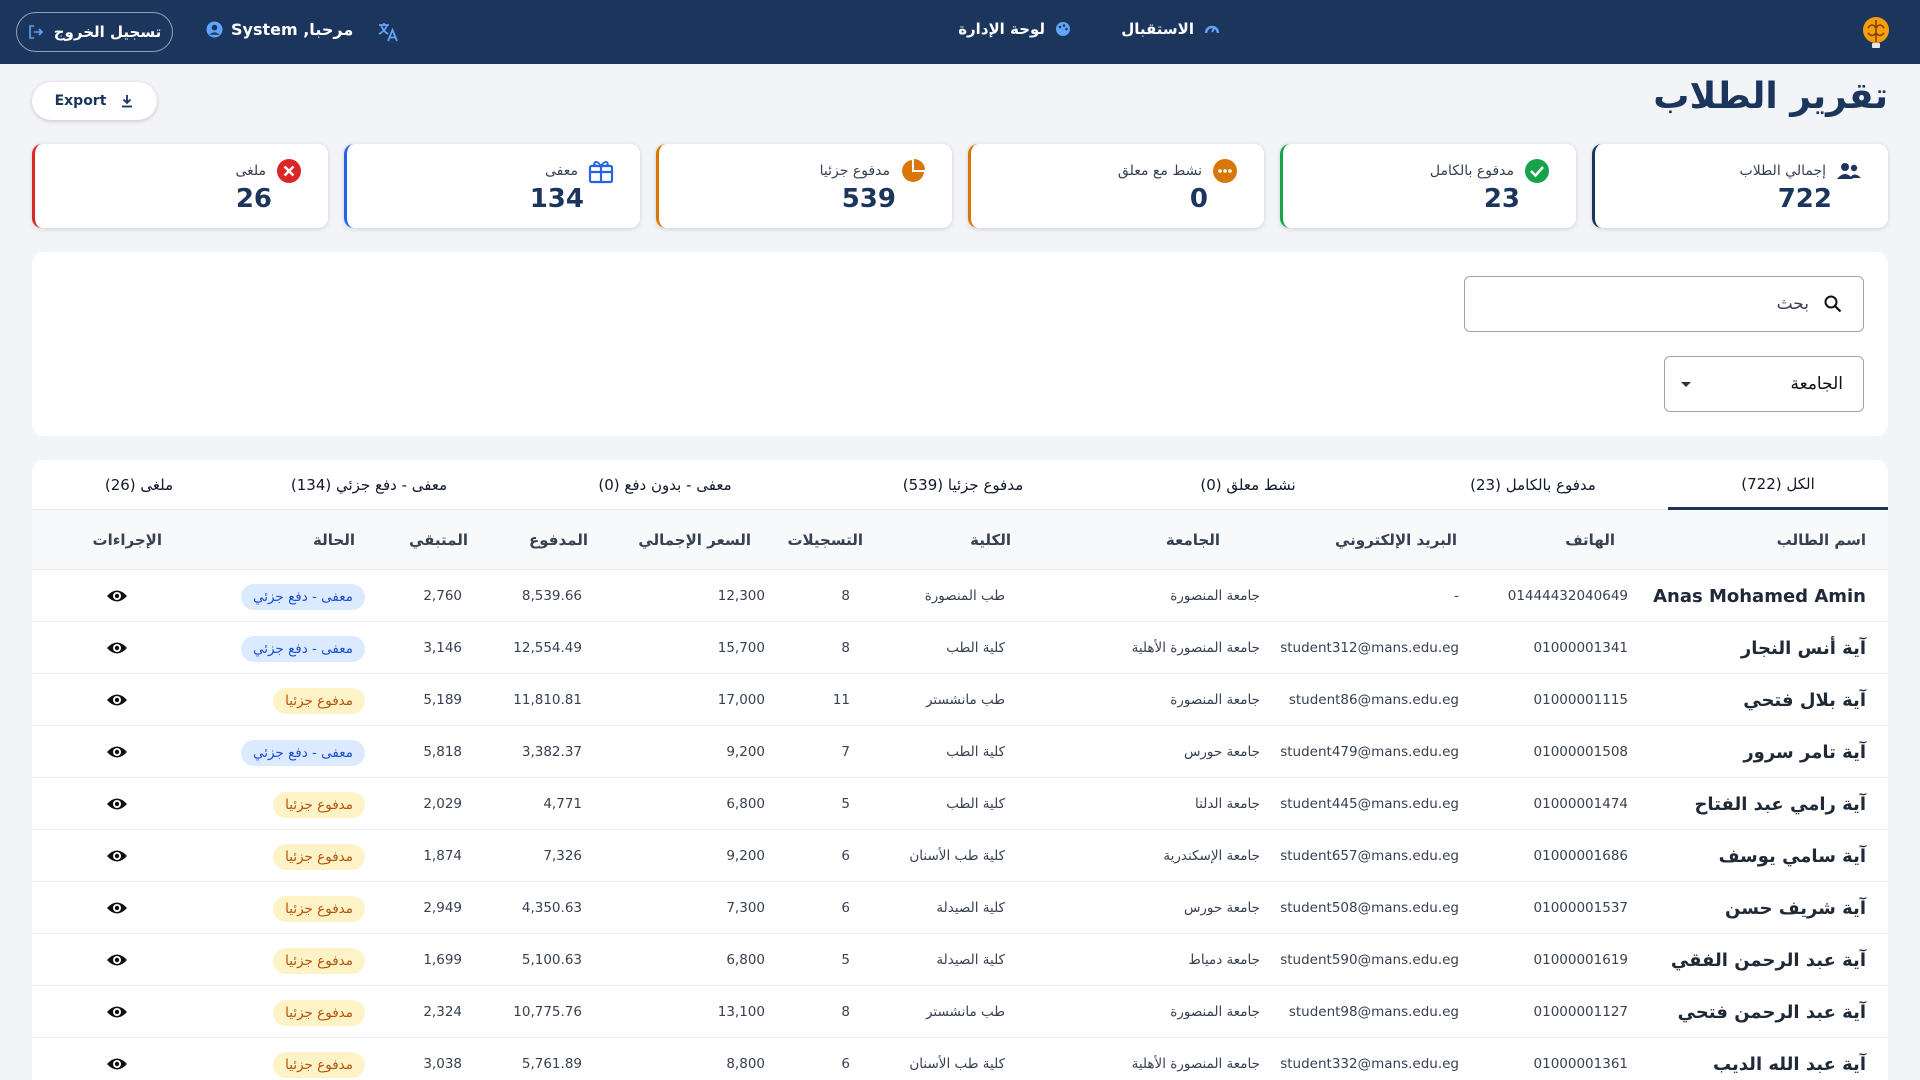 Image resolution: width=1920 pixels, height=1080 pixels. I want to click on cell-remaining: 2,324, so click(442, 1012).